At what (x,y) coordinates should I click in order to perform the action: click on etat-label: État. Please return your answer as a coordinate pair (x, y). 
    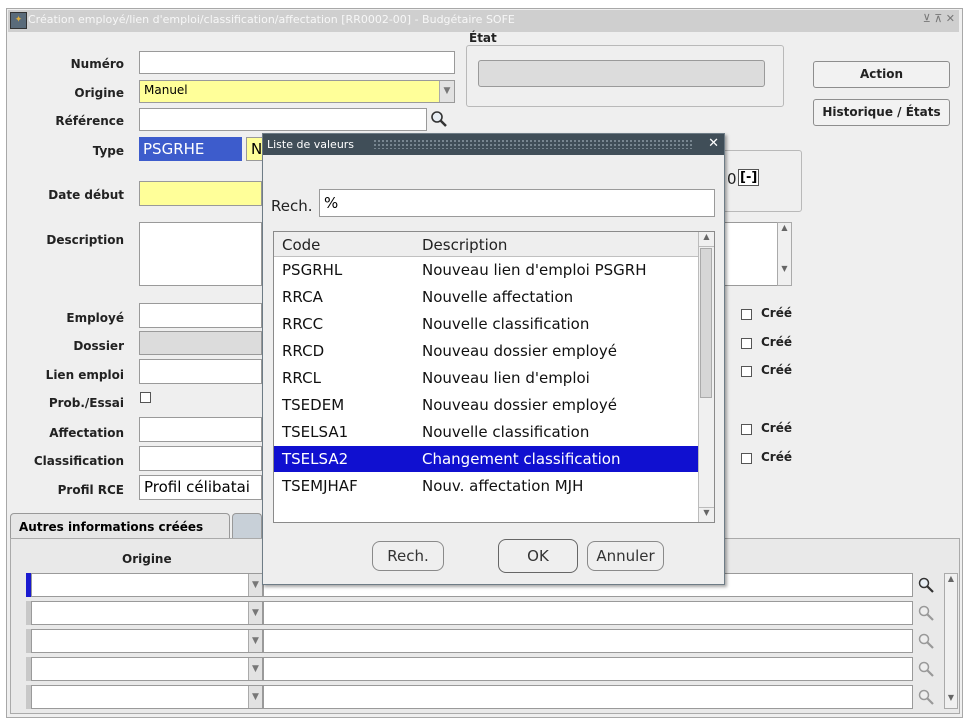
    Looking at the image, I should click on (483, 38).